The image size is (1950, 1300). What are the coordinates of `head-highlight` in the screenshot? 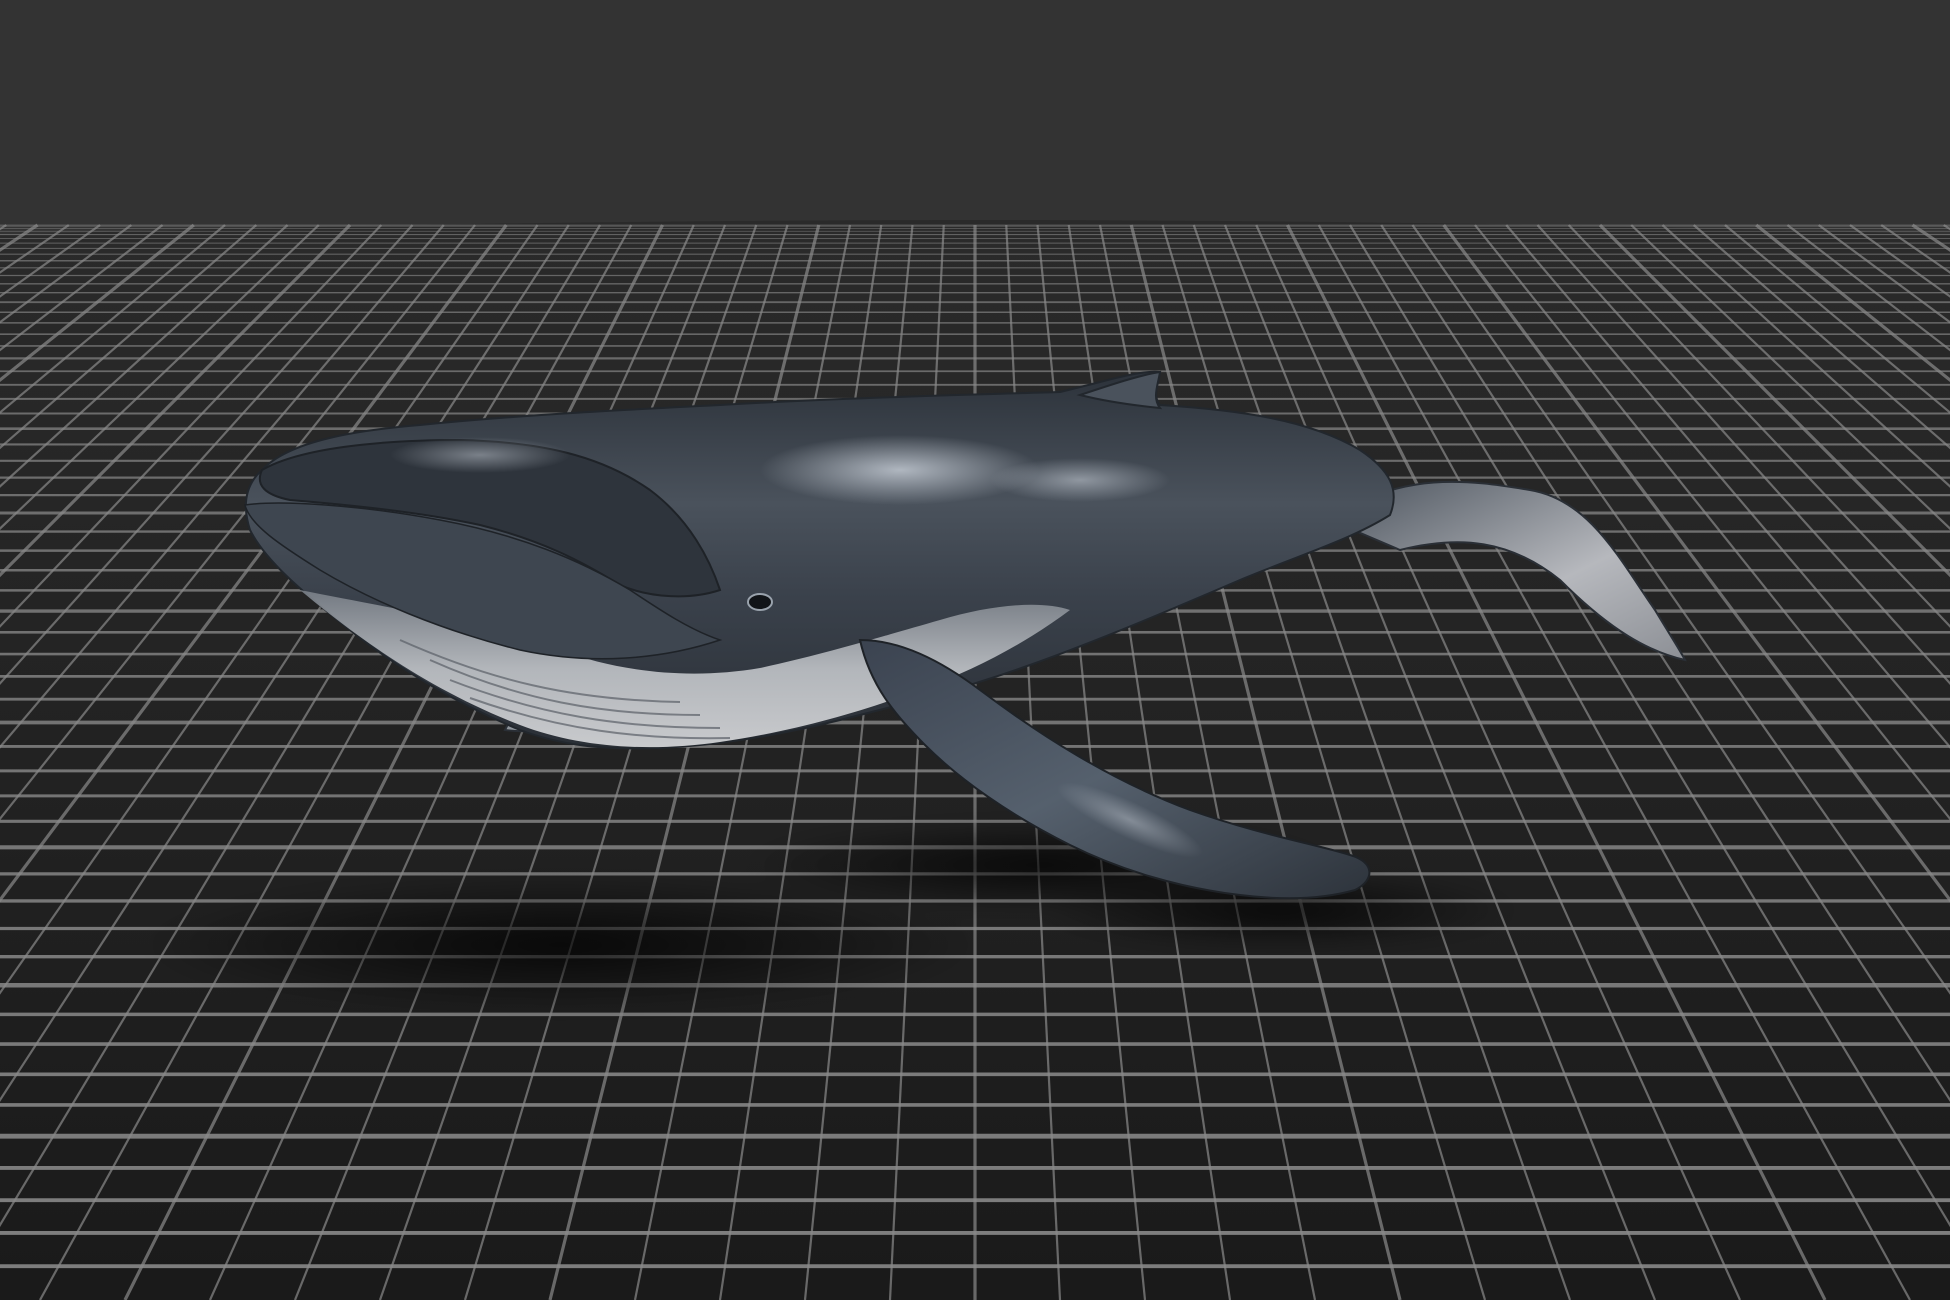 It's located at (480, 455).